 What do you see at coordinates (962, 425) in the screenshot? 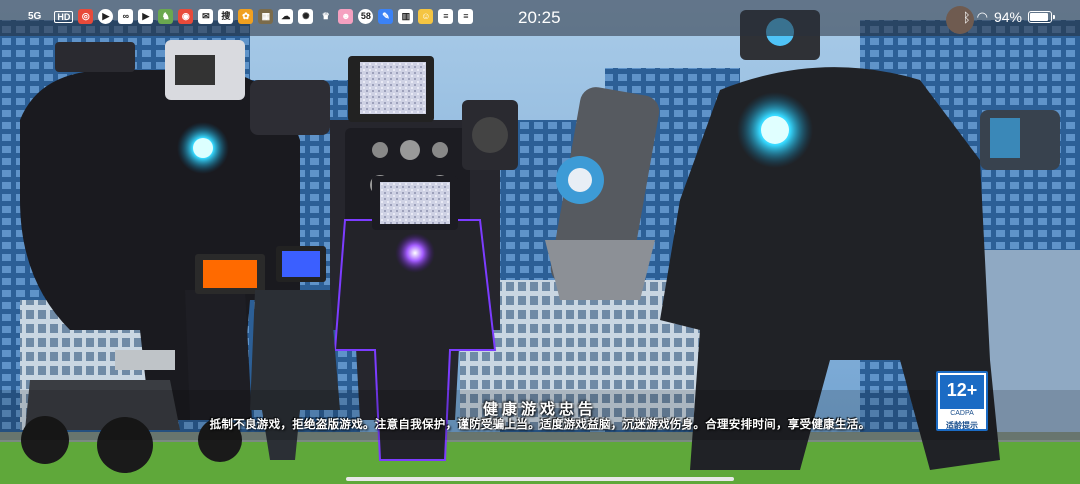
I see `age-rating-tip: 适龄提示` at bounding box center [962, 425].